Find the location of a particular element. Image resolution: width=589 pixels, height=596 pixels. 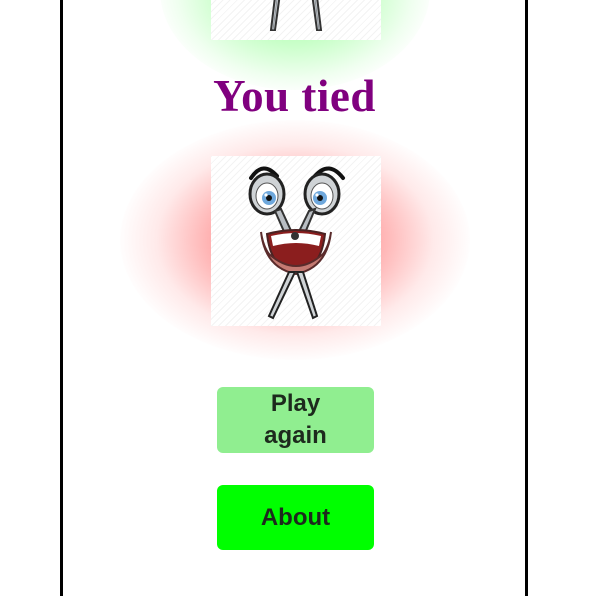

opponent-choice-card is located at coordinates (296, 241).